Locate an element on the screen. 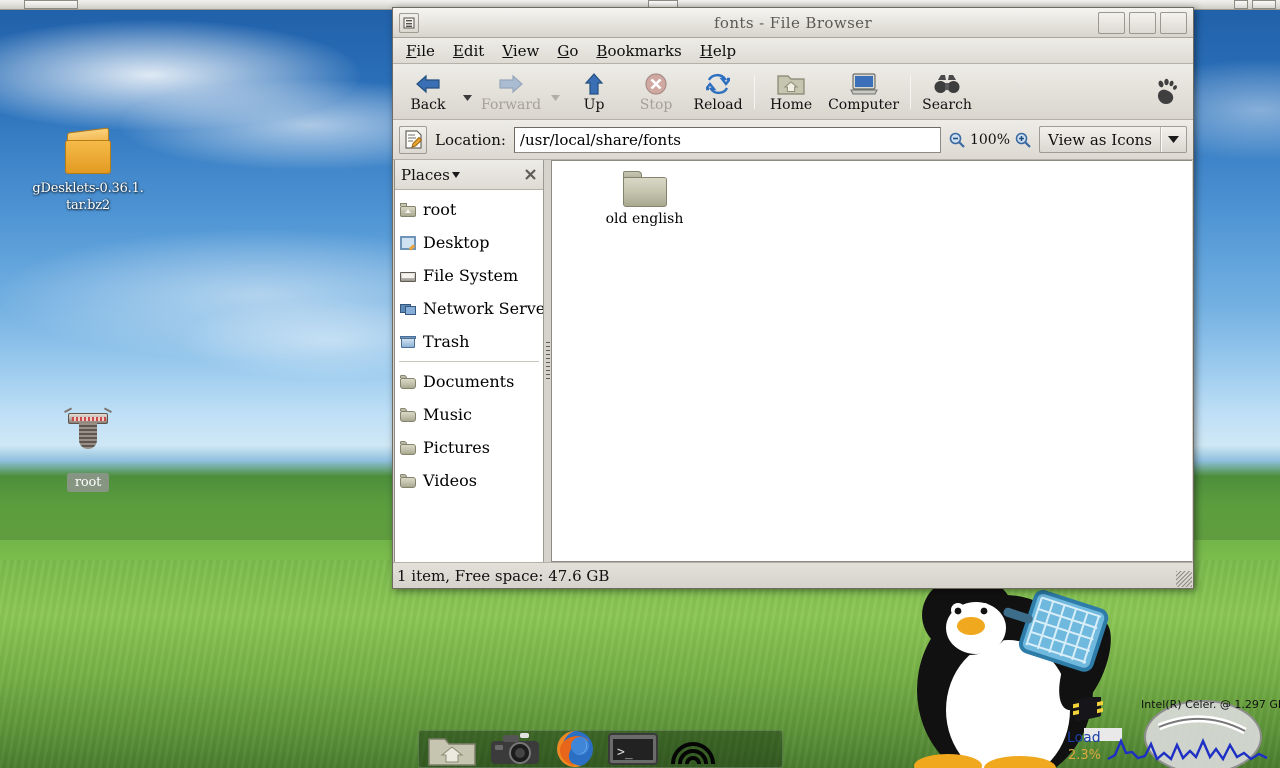  dock-item-network is located at coordinates (693, 749).